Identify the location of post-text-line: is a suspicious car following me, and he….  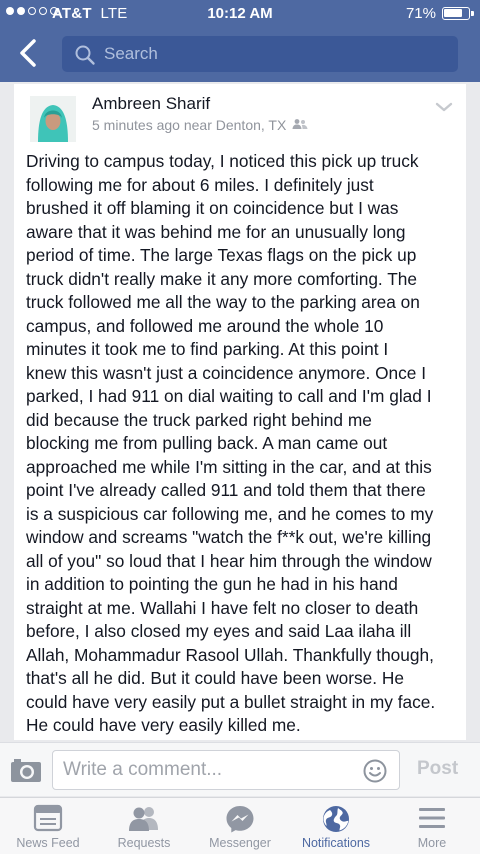
(230, 513).